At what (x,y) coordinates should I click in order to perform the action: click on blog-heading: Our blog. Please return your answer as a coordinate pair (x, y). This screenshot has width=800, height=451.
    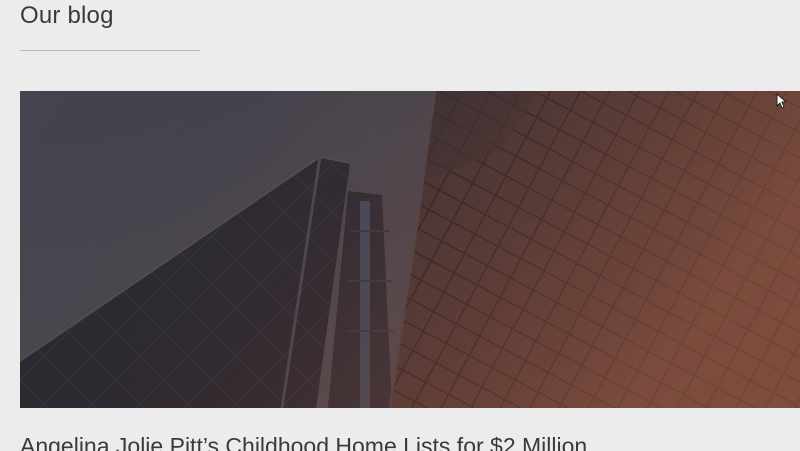
    Looking at the image, I should click on (67, 15).